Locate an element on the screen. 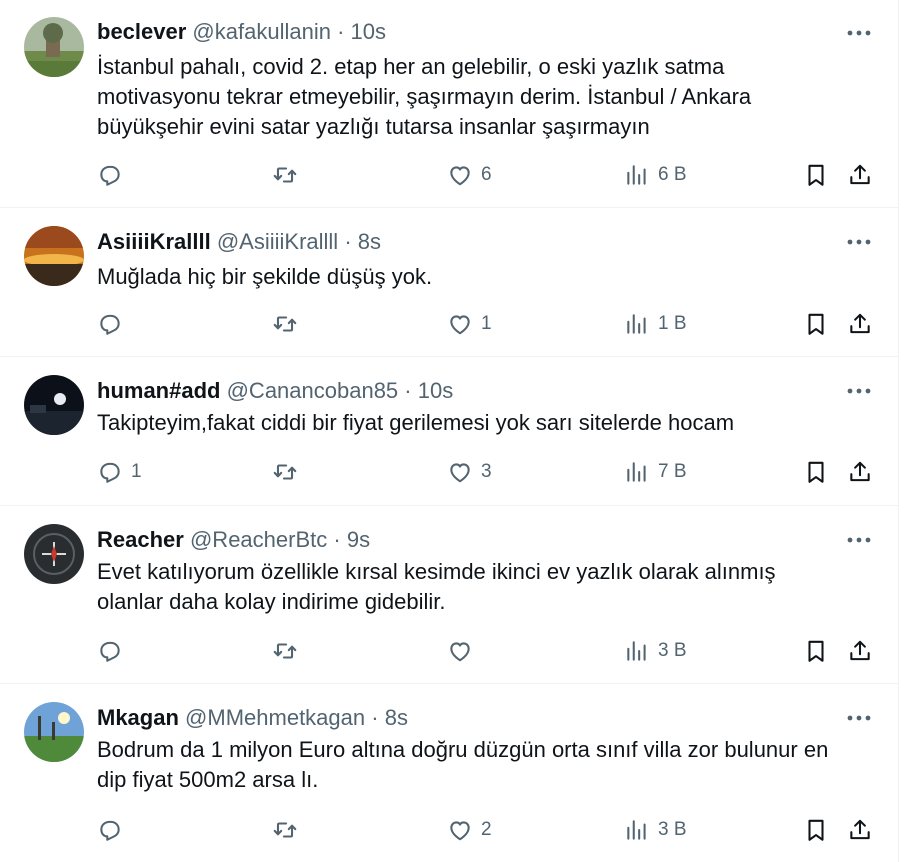 The width and height of the screenshot is (910, 862). views-button: 6 B is located at coordinates (655, 175).